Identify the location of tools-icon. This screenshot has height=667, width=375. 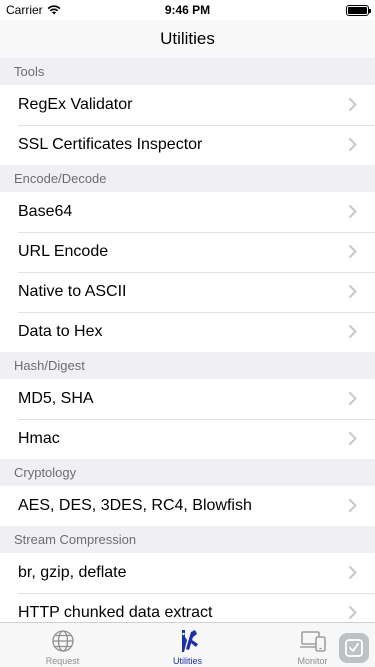
(188, 641).